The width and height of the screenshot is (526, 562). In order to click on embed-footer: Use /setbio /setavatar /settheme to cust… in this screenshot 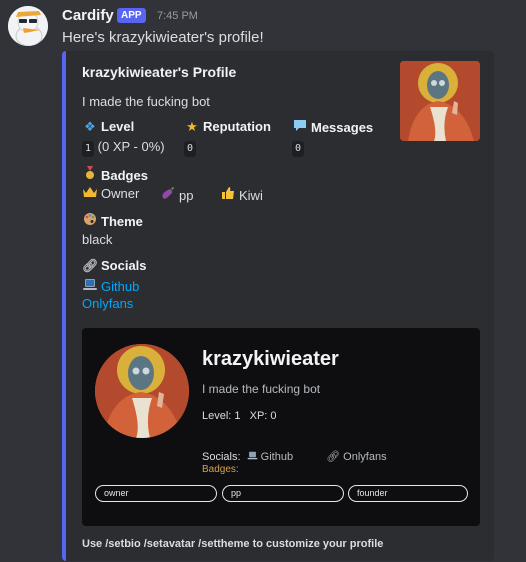, I will do `click(233, 544)`.